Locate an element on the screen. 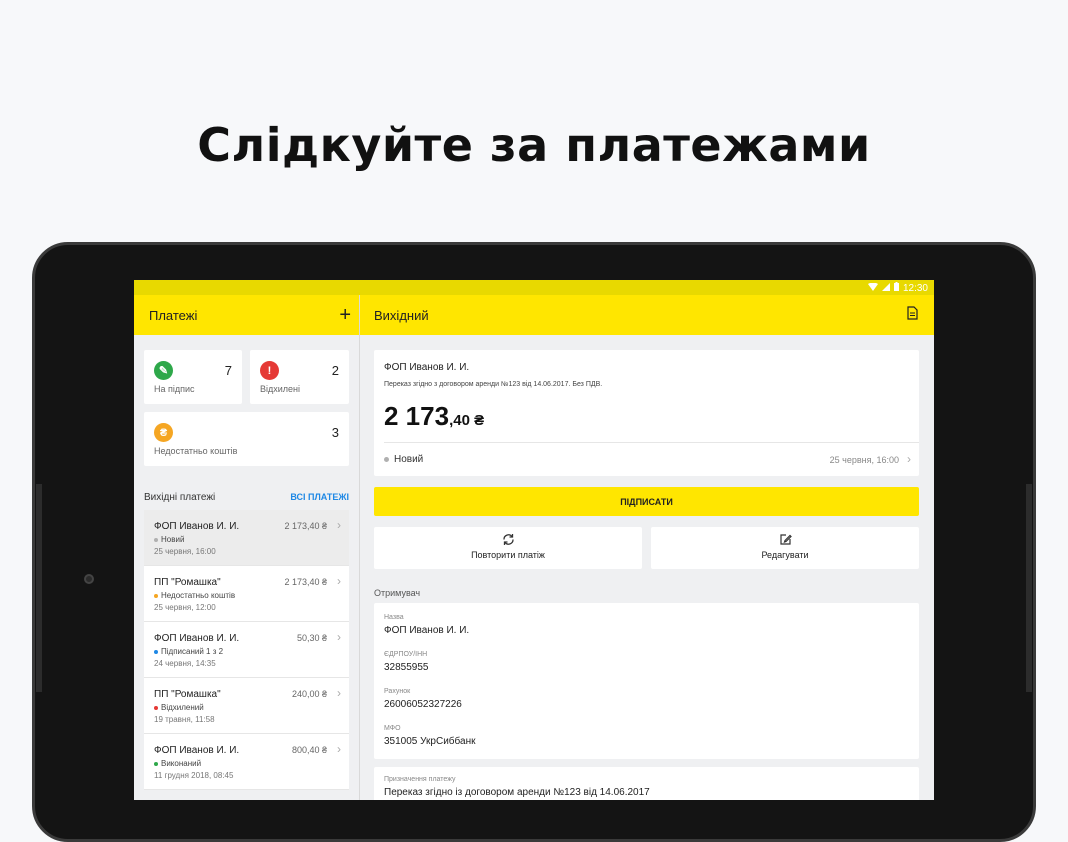 The width and height of the screenshot is (1068, 842). payment-name: ПП "Ромашка" is located at coordinates (187, 694).